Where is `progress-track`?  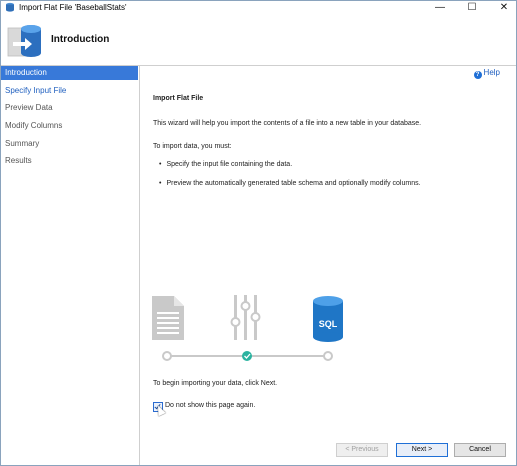
progress-track is located at coordinates (247, 356).